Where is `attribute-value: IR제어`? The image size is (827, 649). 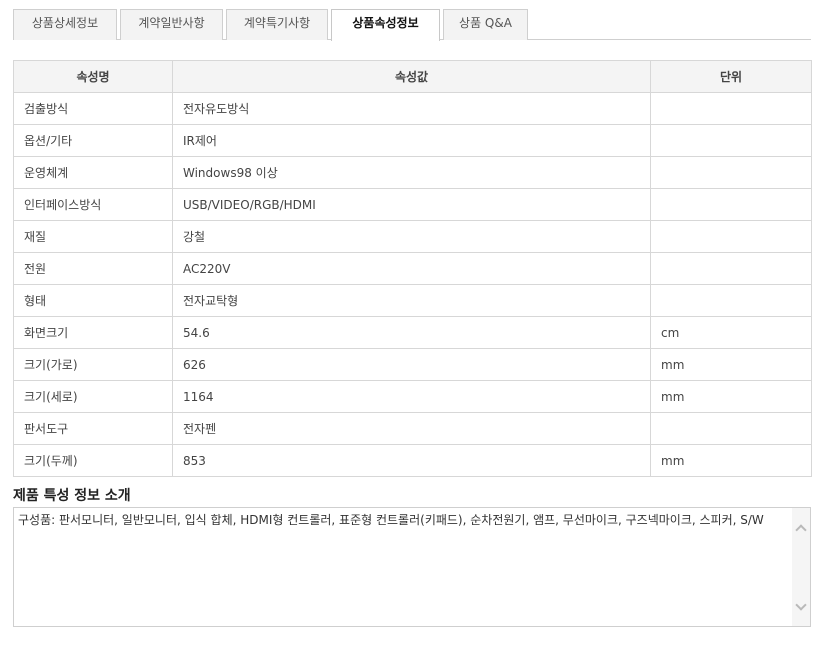
attribute-value: IR제어 is located at coordinates (411, 140).